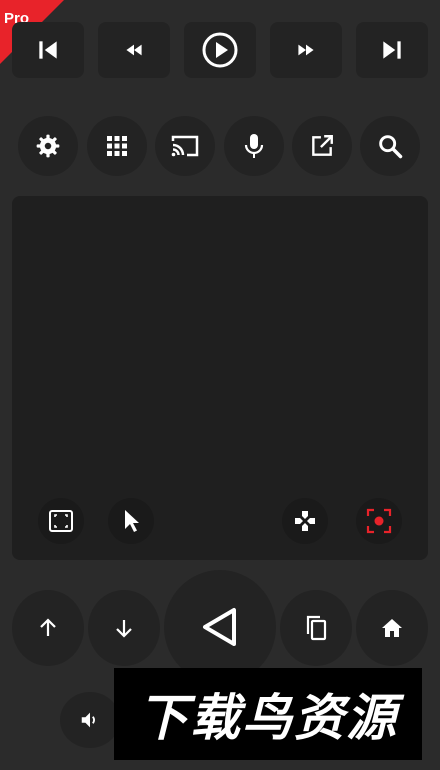 This screenshot has height=770, width=440. I want to click on gamepad-button, so click(305, 521).